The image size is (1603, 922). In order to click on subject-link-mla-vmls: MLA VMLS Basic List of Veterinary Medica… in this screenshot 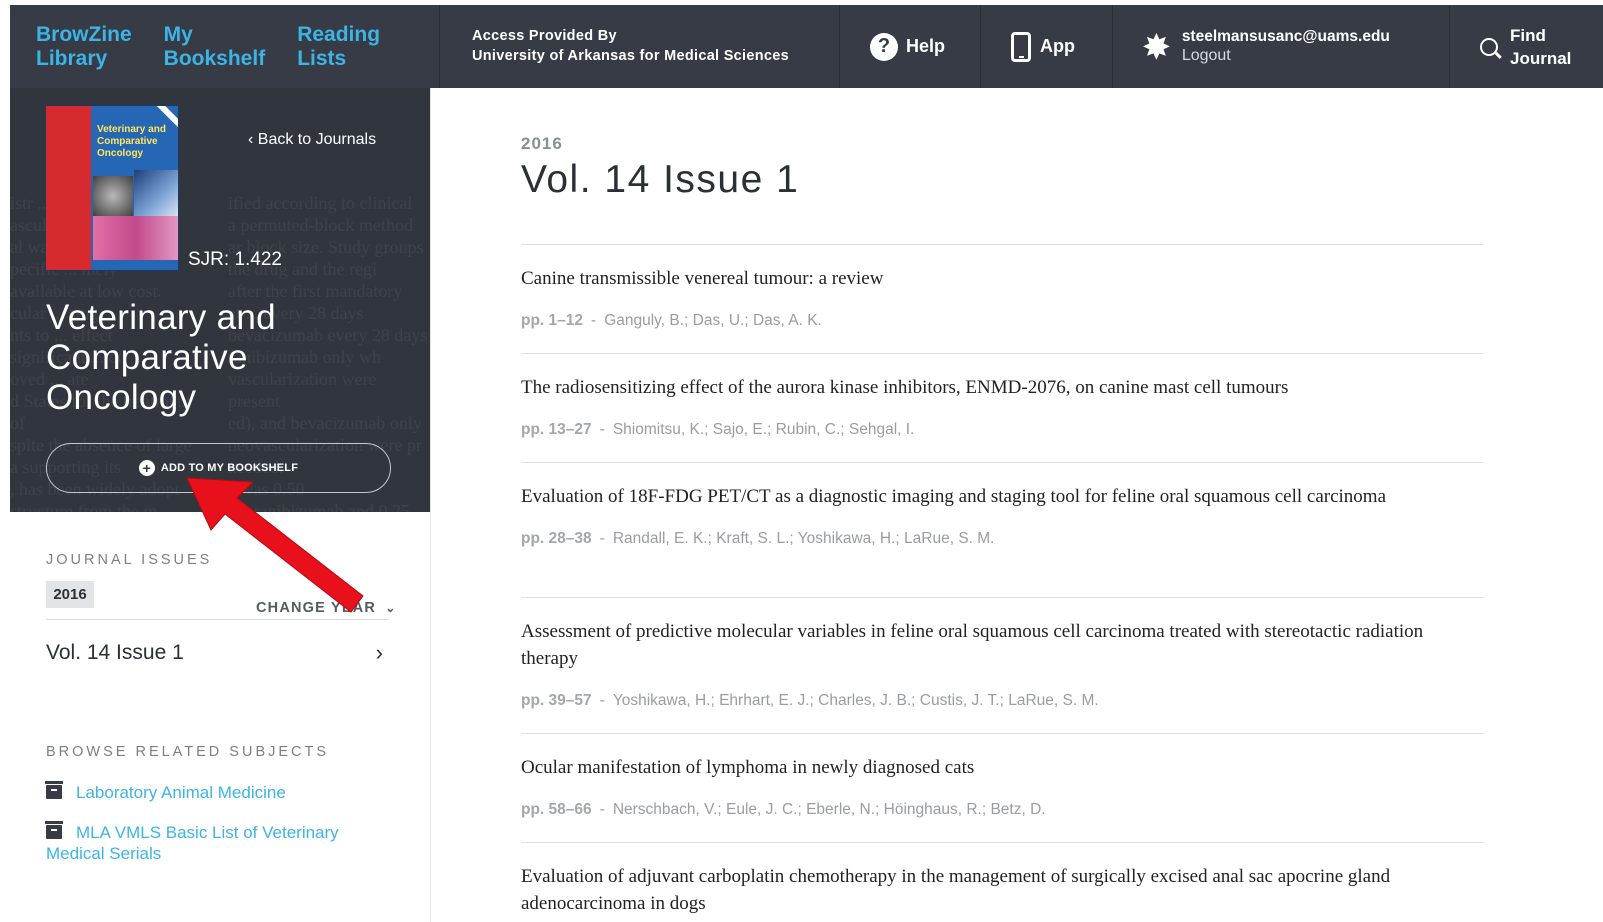, I will do `click(218, 842)`.